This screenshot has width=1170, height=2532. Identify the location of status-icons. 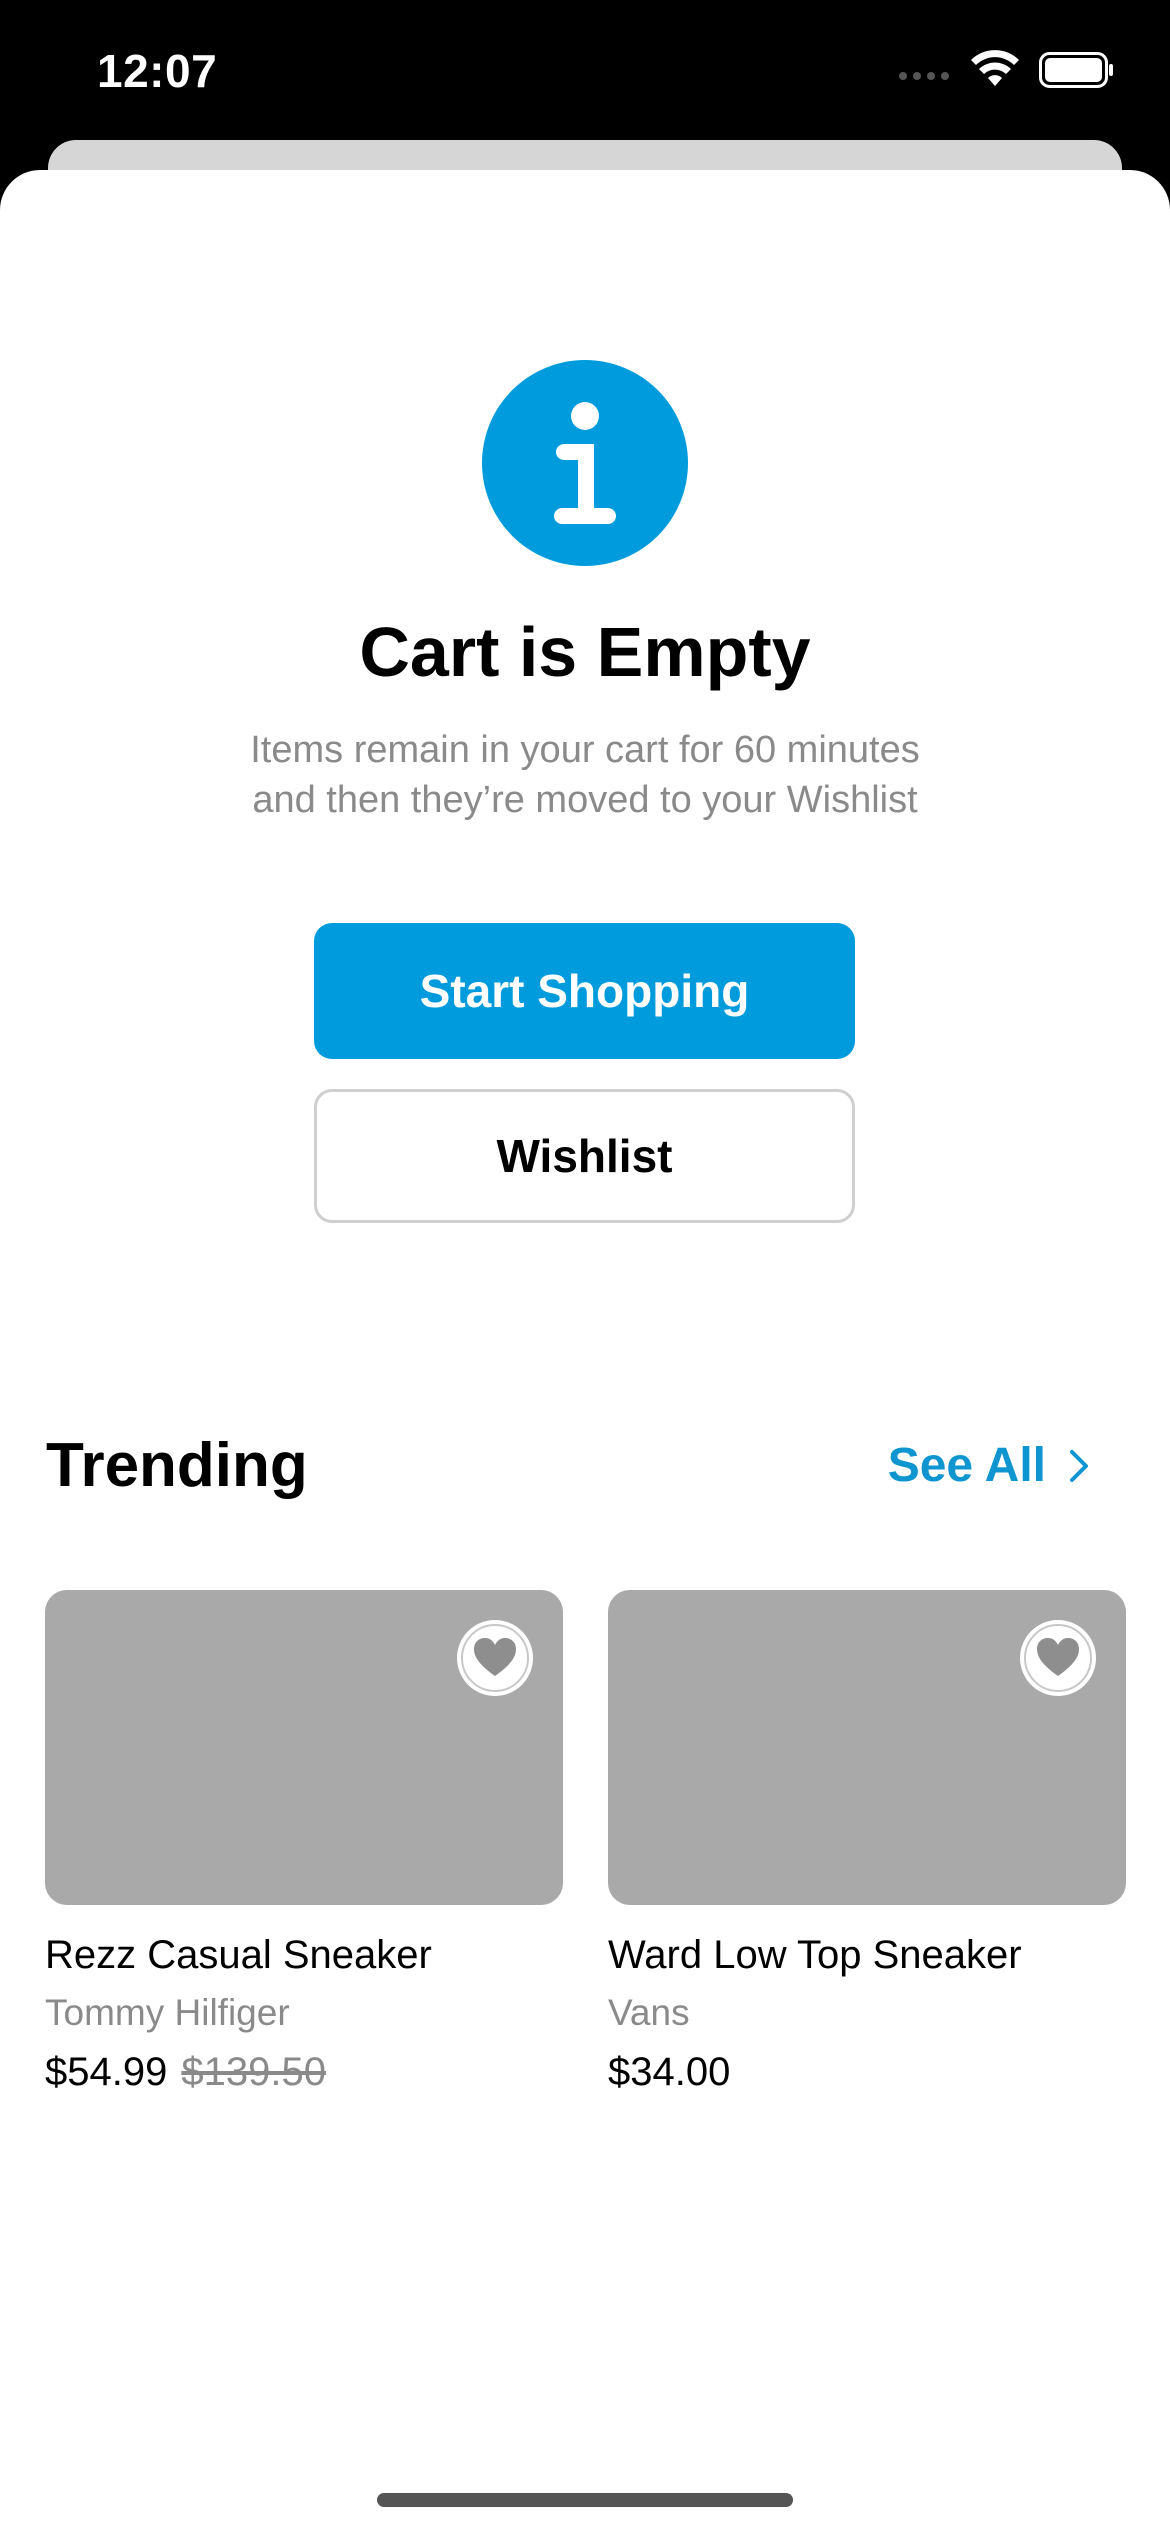
(1007, 70).